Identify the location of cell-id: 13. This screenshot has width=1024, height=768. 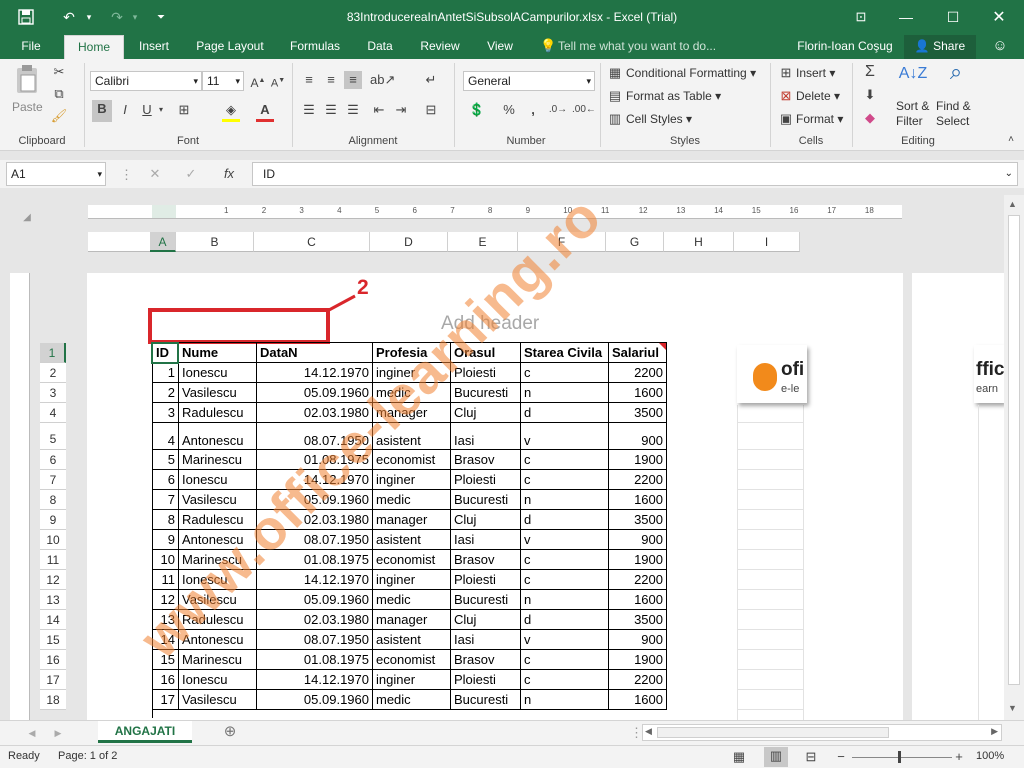
(166, 620).